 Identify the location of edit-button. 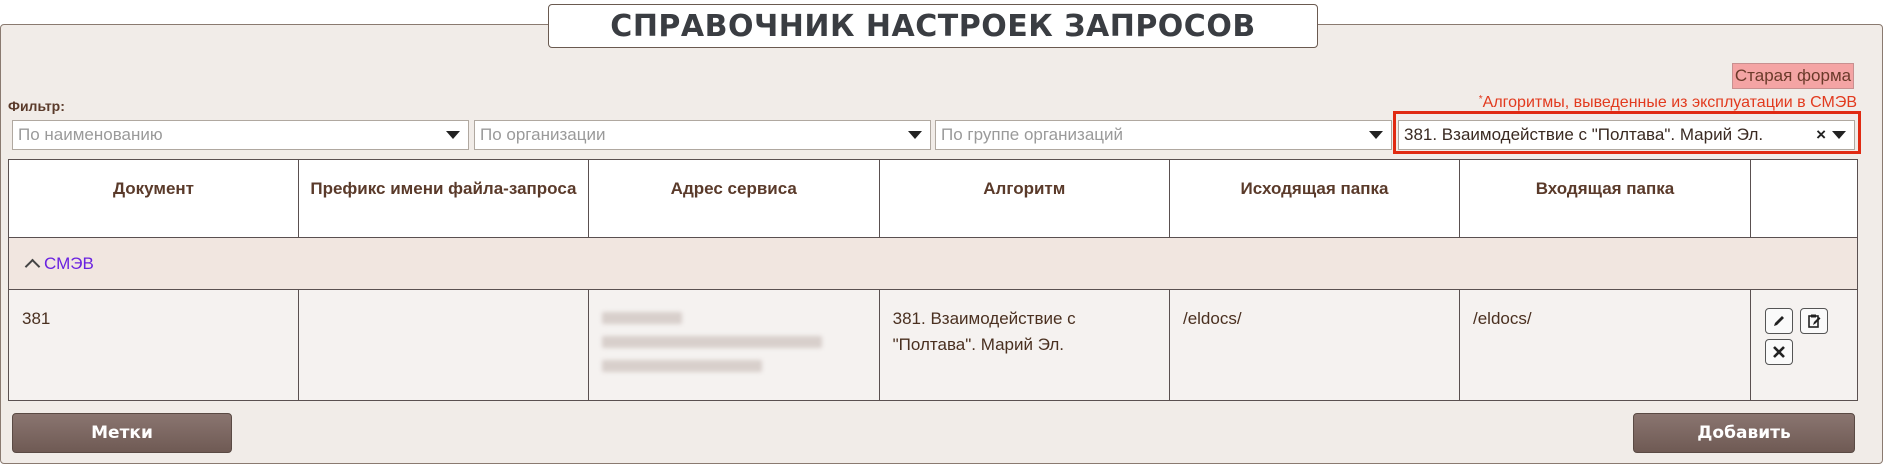
(1778, 321).